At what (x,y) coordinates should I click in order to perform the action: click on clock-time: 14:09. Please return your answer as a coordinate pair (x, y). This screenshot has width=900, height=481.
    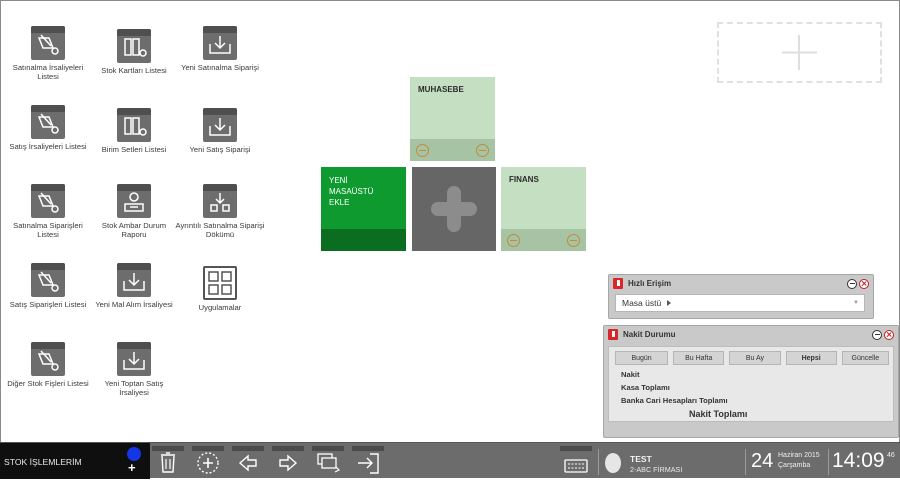
    Looking at the image, I should click on (858, 460).